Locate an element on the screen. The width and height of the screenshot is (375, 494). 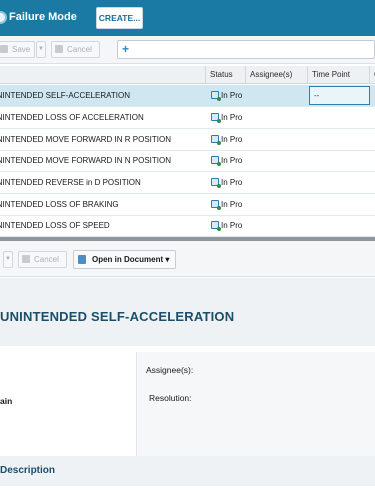
open-in-document-label: Open in Document is located at coordinates (128, 259).